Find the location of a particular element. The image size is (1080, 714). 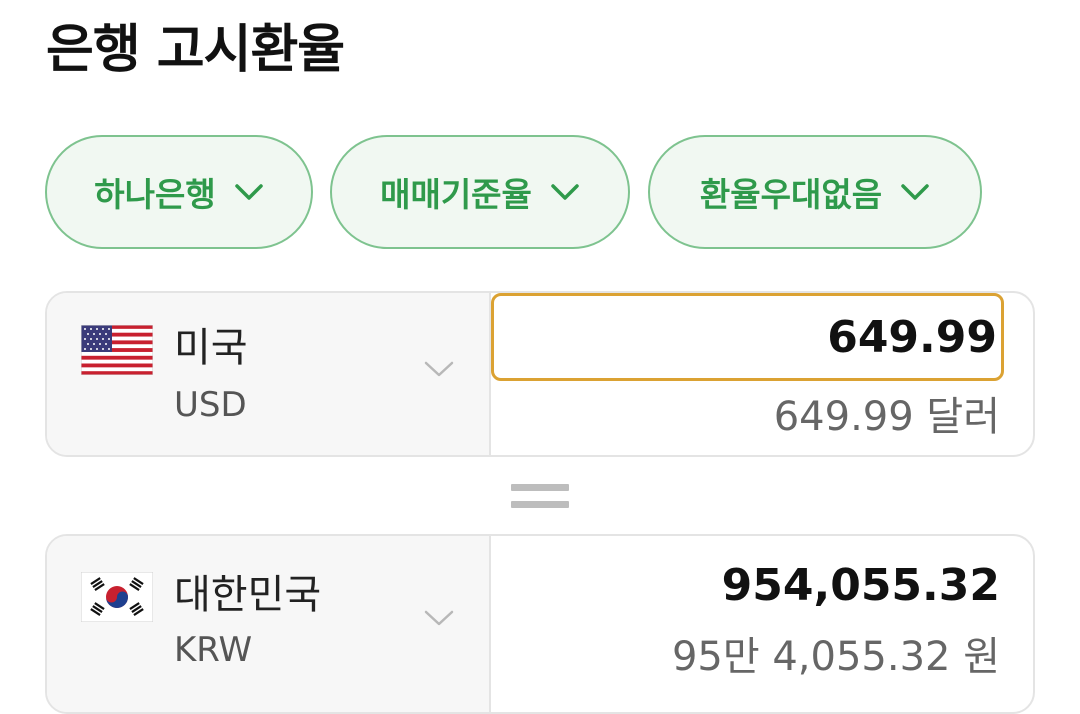

page-title: 은행 고시환율 is located at coordinates (195, 50).